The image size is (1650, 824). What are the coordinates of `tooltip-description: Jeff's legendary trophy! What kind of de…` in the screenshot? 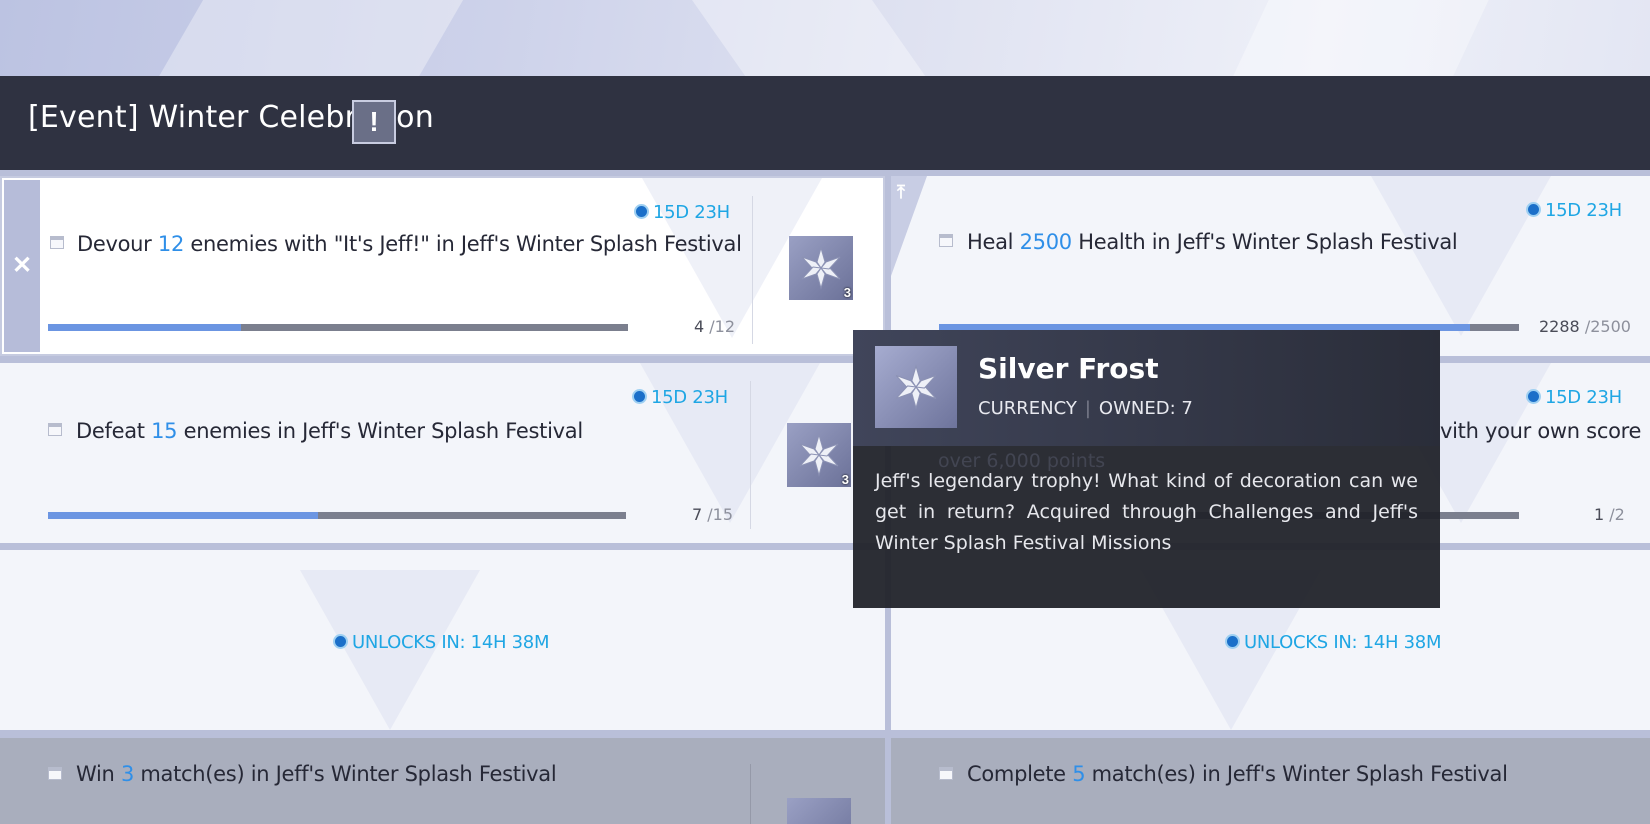 It's located at (1146, 512).